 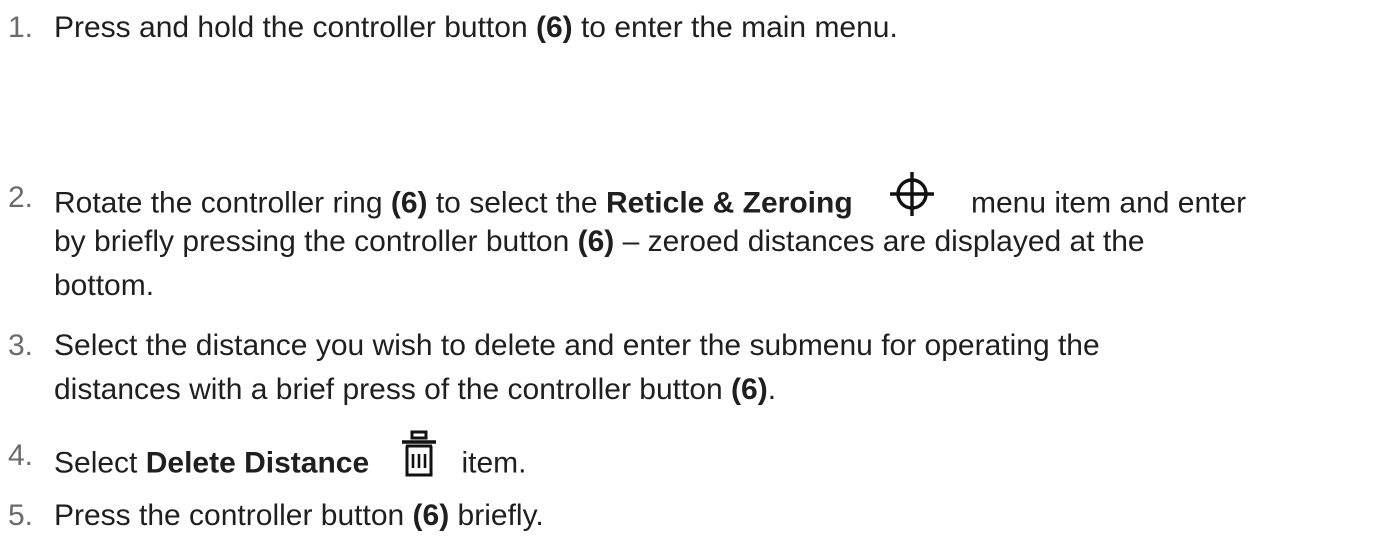 What do you see at coordinates (735, 27) in the screenshot?
I see `text-run: to enter the main menu.` at bounding box center [735, 27].